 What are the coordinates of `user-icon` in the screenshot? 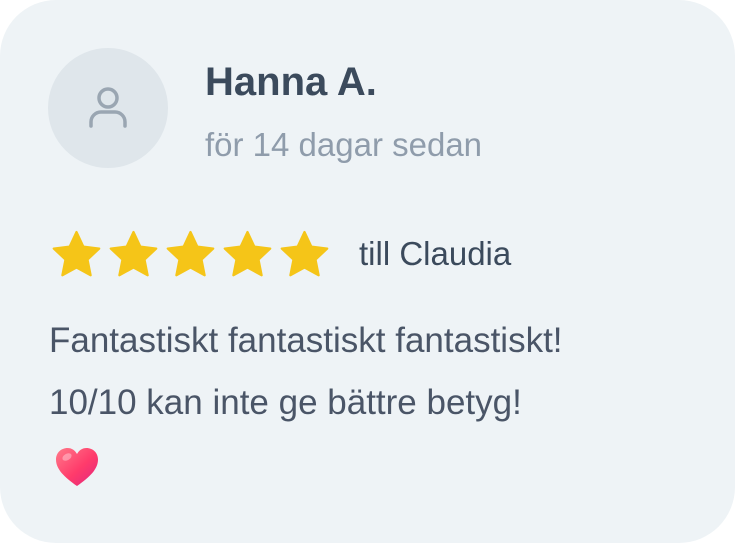 It's located at (108, 107).